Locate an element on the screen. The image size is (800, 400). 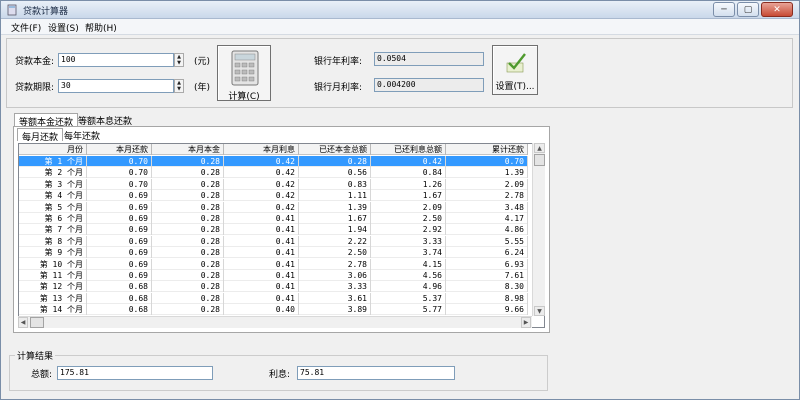
table-cell: 3.48 is located at coordinates (487, 207).